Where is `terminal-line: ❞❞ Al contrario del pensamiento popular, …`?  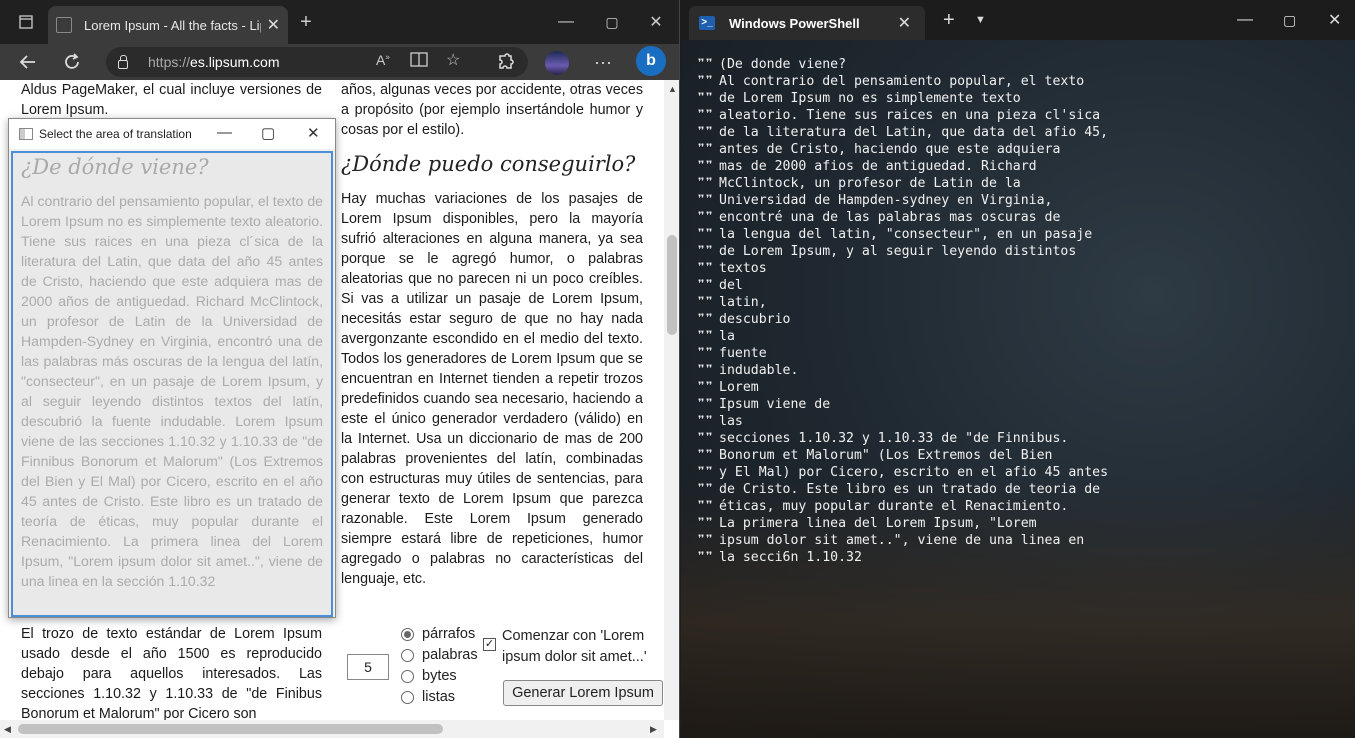
terminal-line: ❞❞ Al contrario del pensamiento popular, … is located at coordinates (902, 81).